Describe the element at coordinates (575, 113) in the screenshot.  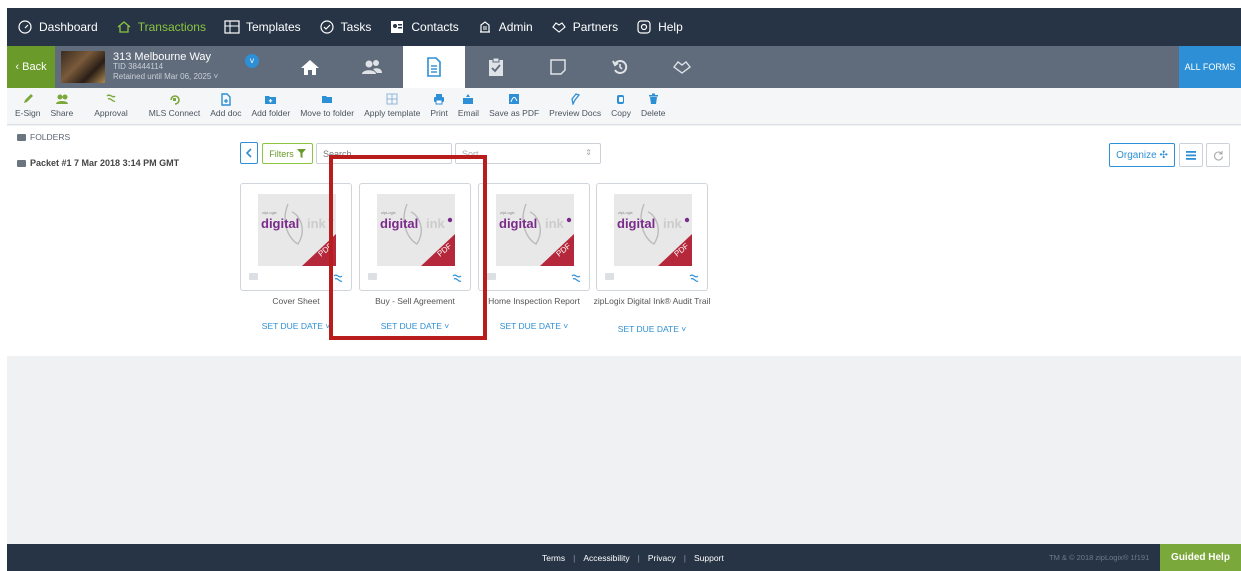
I see `toolbar-label: Preview Docs` at that location.